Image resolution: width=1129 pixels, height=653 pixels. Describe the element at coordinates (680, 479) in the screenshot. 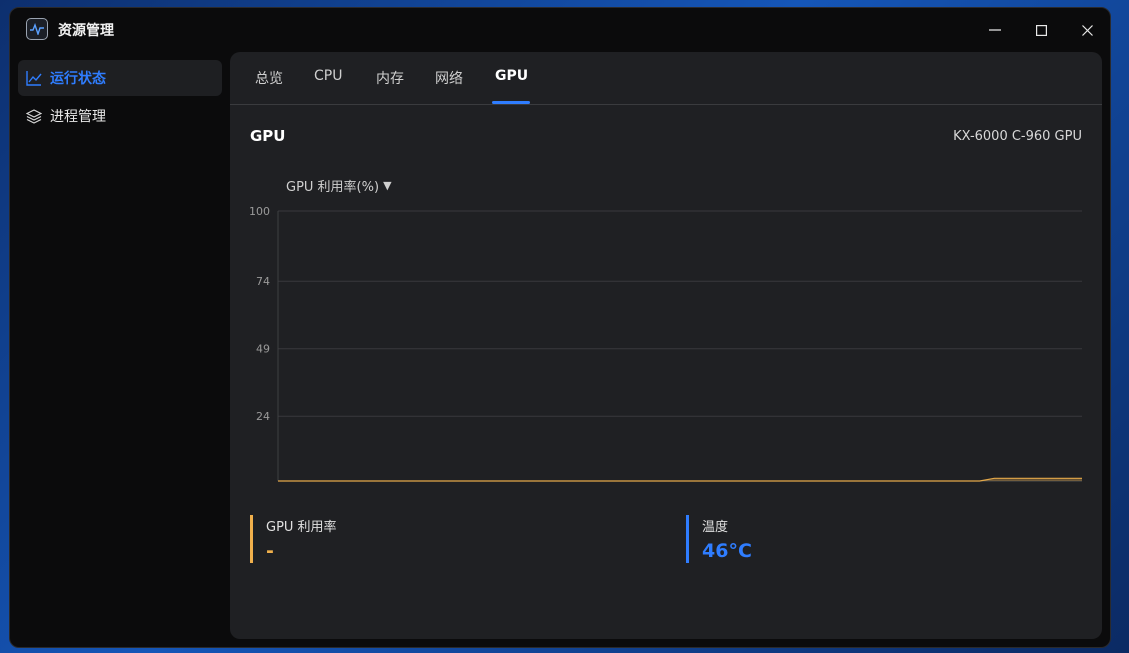

I see `series-line` at that location.